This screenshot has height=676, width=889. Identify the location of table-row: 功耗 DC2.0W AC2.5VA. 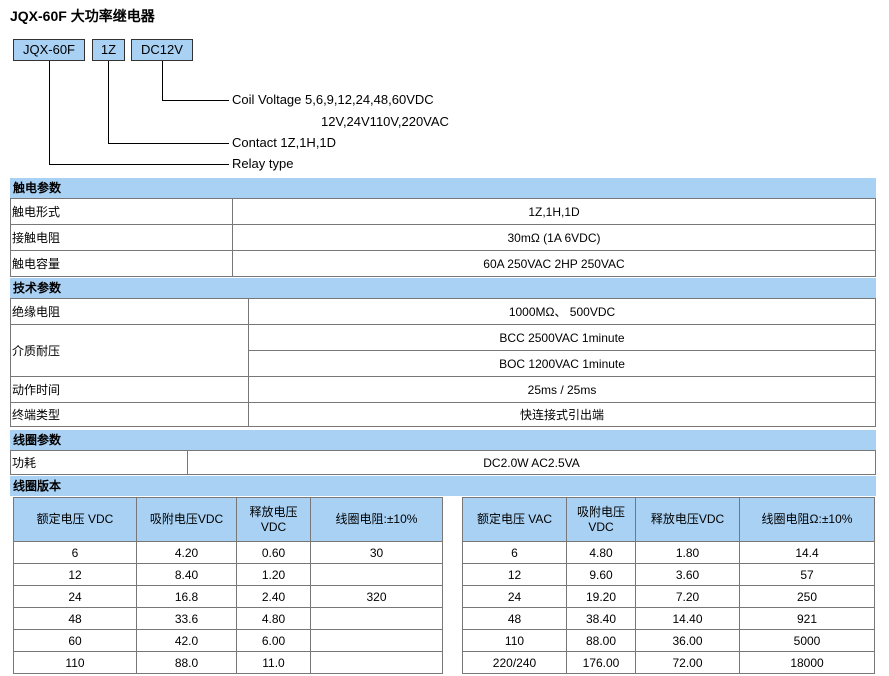
(443, 462).